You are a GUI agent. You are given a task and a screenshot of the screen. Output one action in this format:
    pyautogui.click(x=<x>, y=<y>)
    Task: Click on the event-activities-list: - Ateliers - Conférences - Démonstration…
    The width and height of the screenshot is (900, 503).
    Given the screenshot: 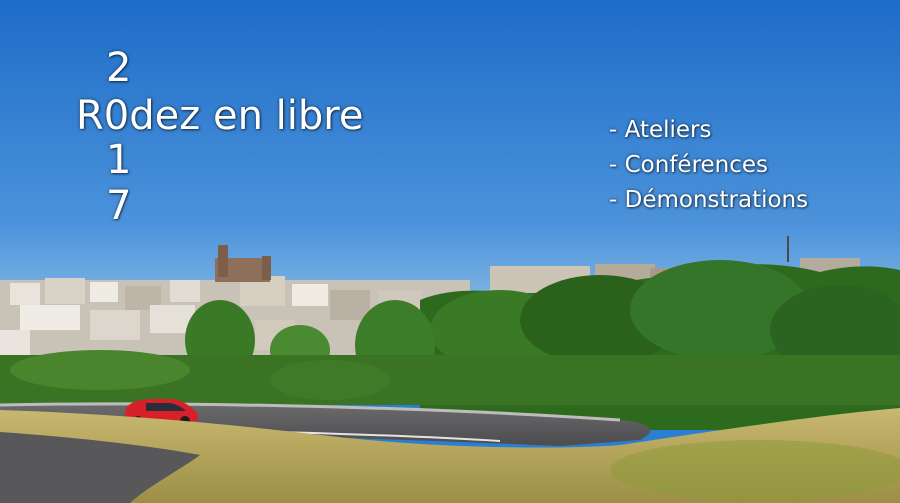 What is the action you would take?
    pyautogui.click(x=708, y=165)
    